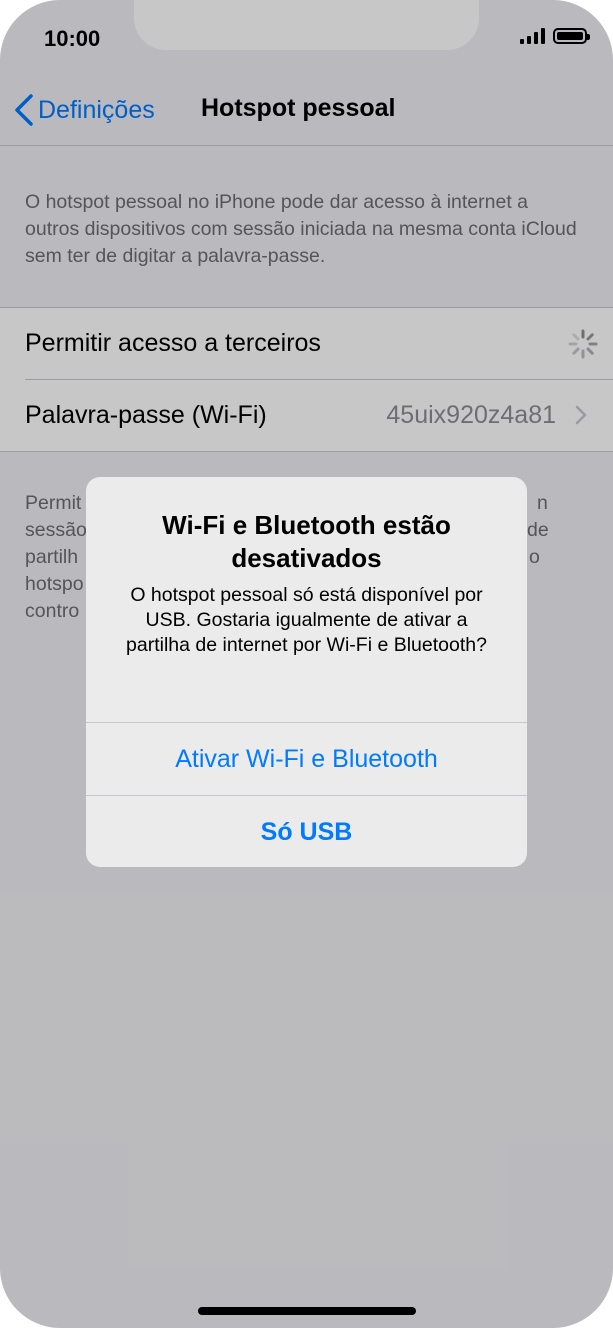  What do you see at coordinates (306, 831) in the screenshot?
I see `usb-only-button: Só USB` at bounding box center [306, 831].